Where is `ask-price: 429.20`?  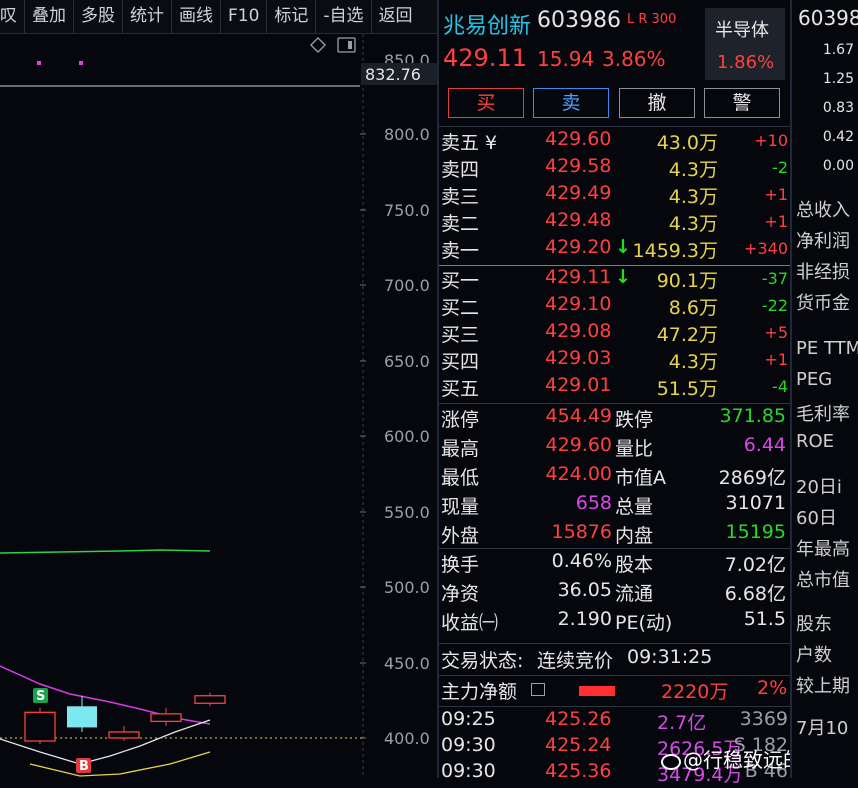
ask-price: 429.20 is located at coordinates (578, 247).